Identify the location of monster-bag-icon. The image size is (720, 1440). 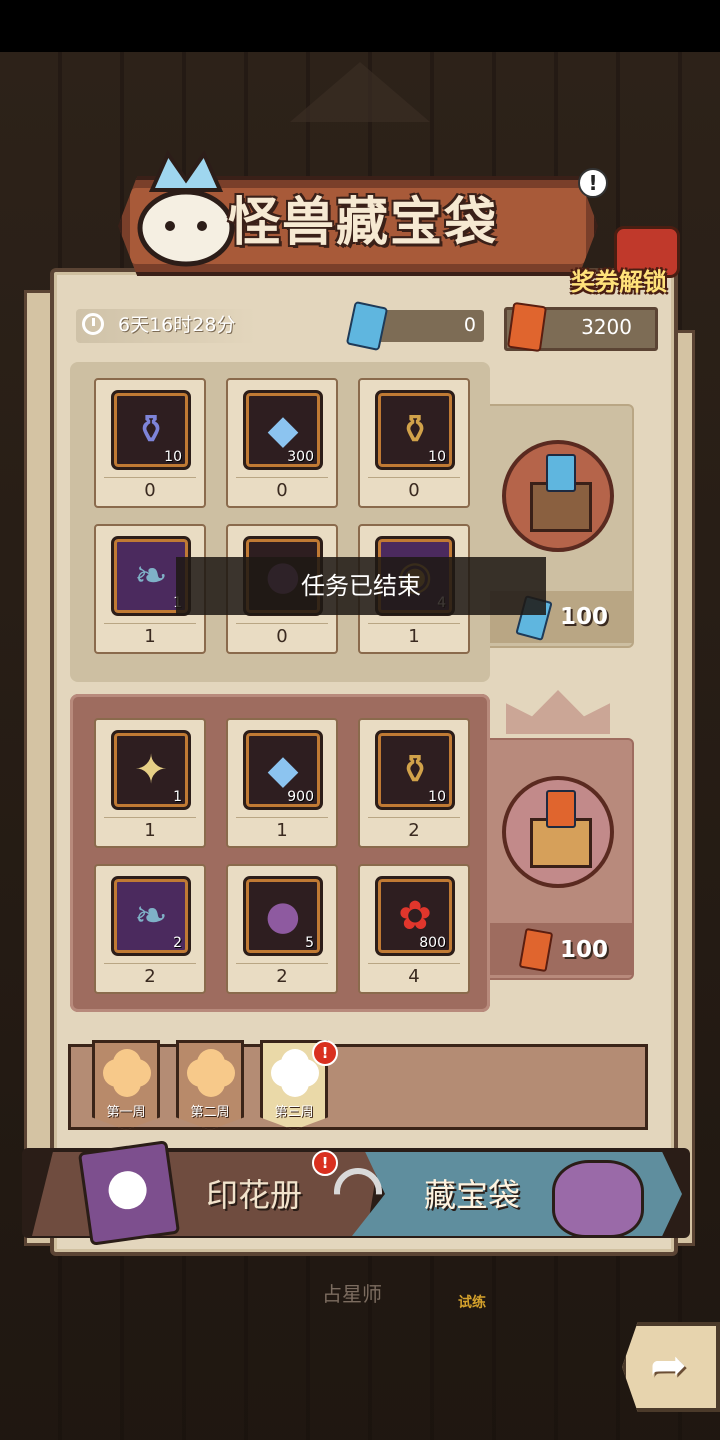
(598, 1199).